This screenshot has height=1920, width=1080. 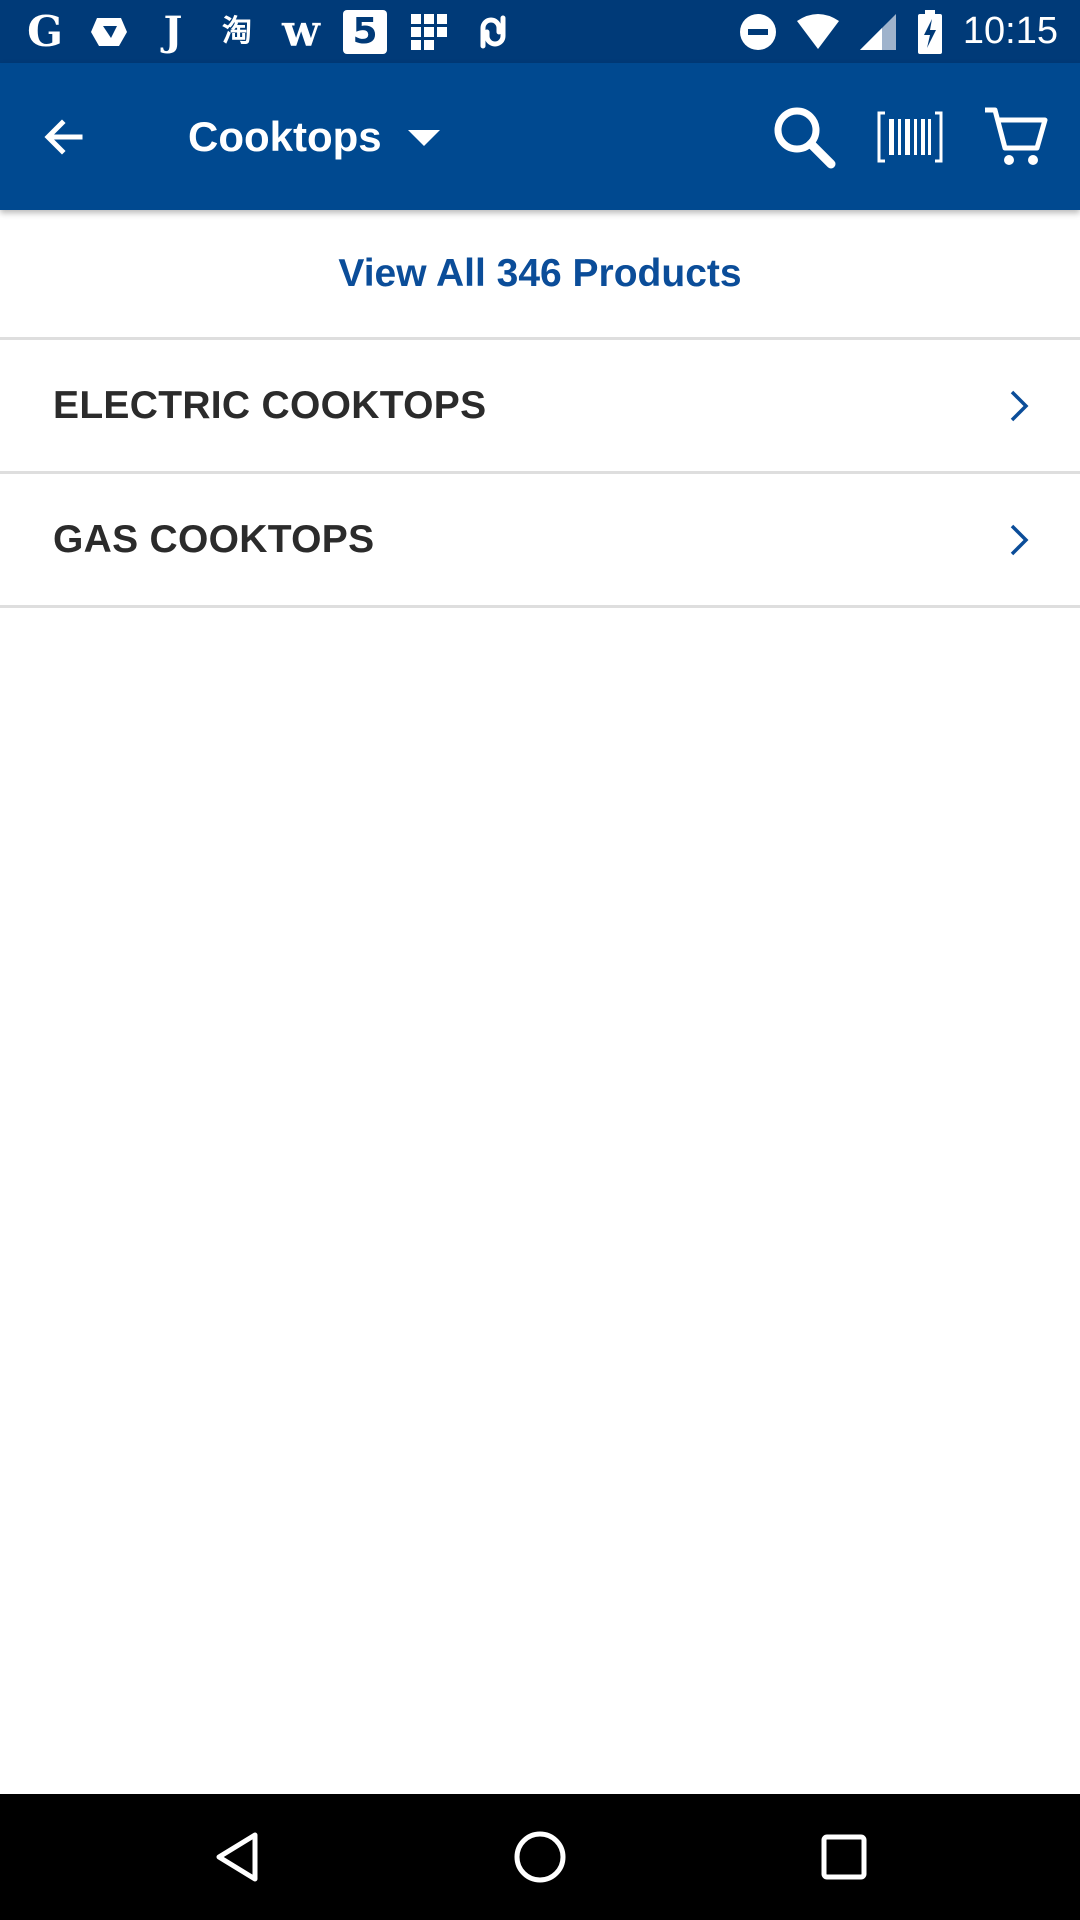 I want to click on cart-icon, so click(x=1016, y=136).